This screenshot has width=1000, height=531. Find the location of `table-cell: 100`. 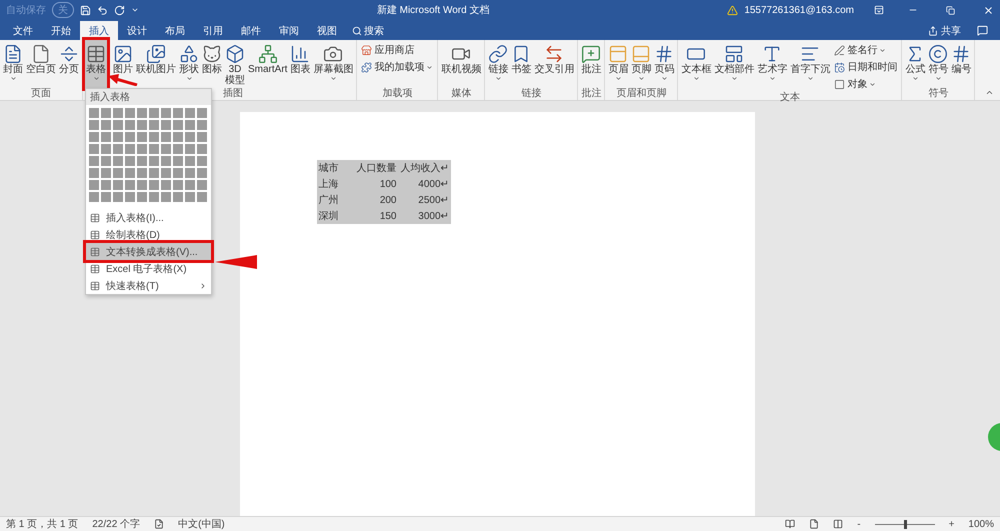

table-cell: 100 is located at coordinates (372, 184).